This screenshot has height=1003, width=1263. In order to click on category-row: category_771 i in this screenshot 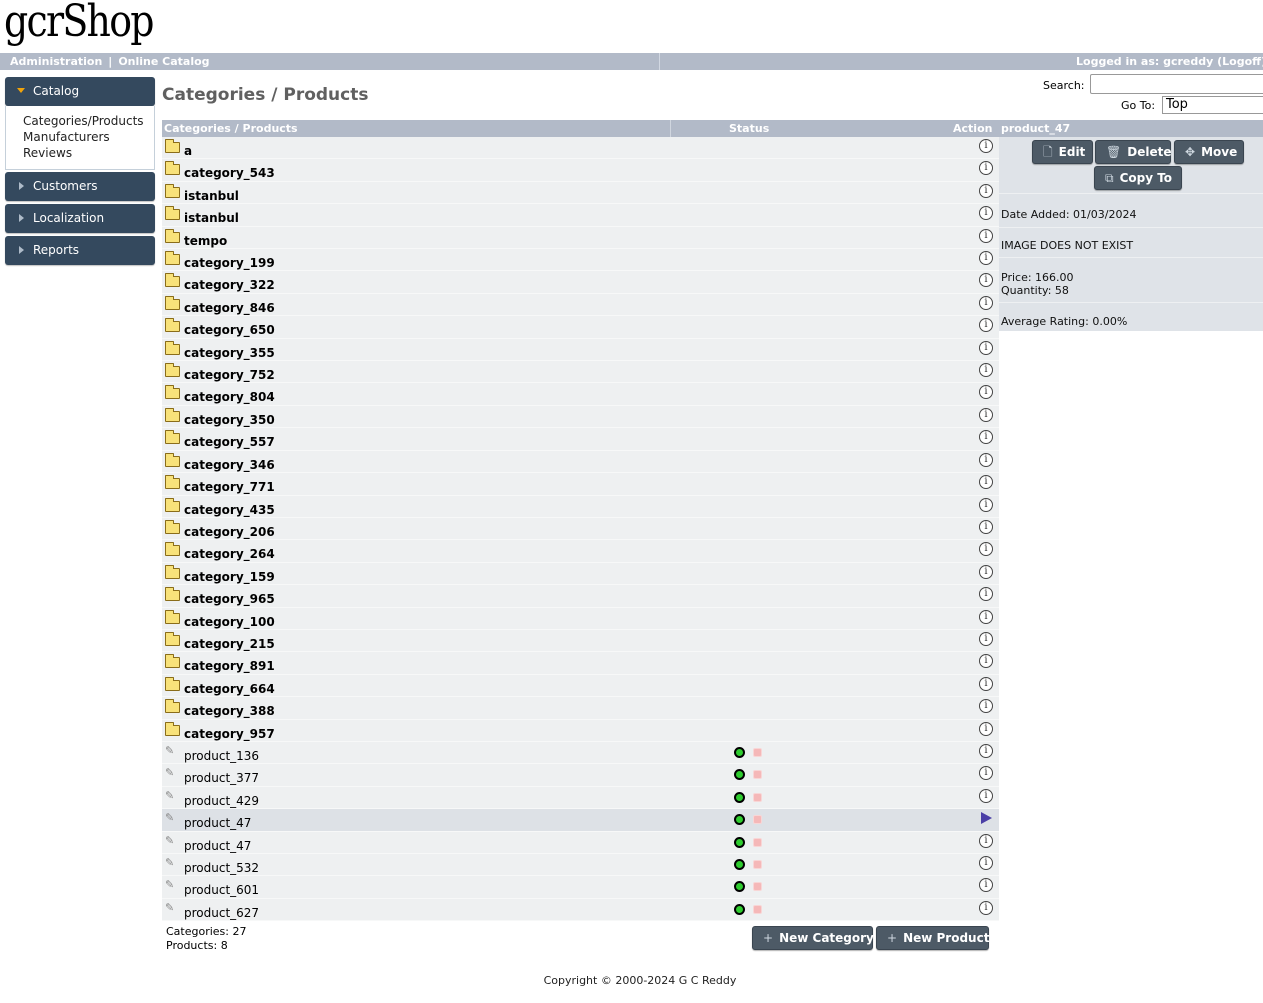, I will do `click(580, 484)`.